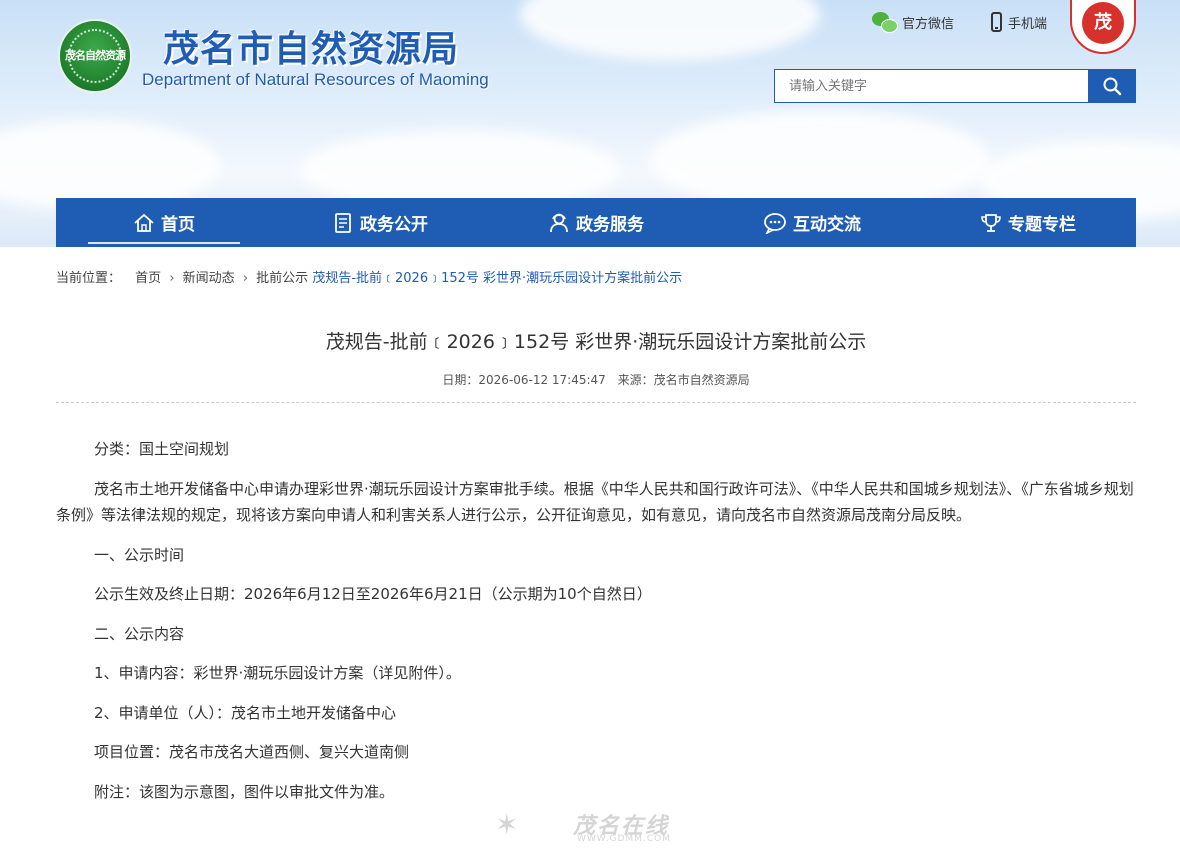 The height and width of the screenshot is (852, 1180). I want to click on nav-item-gov-services: 政务服务, so click(596, 222).